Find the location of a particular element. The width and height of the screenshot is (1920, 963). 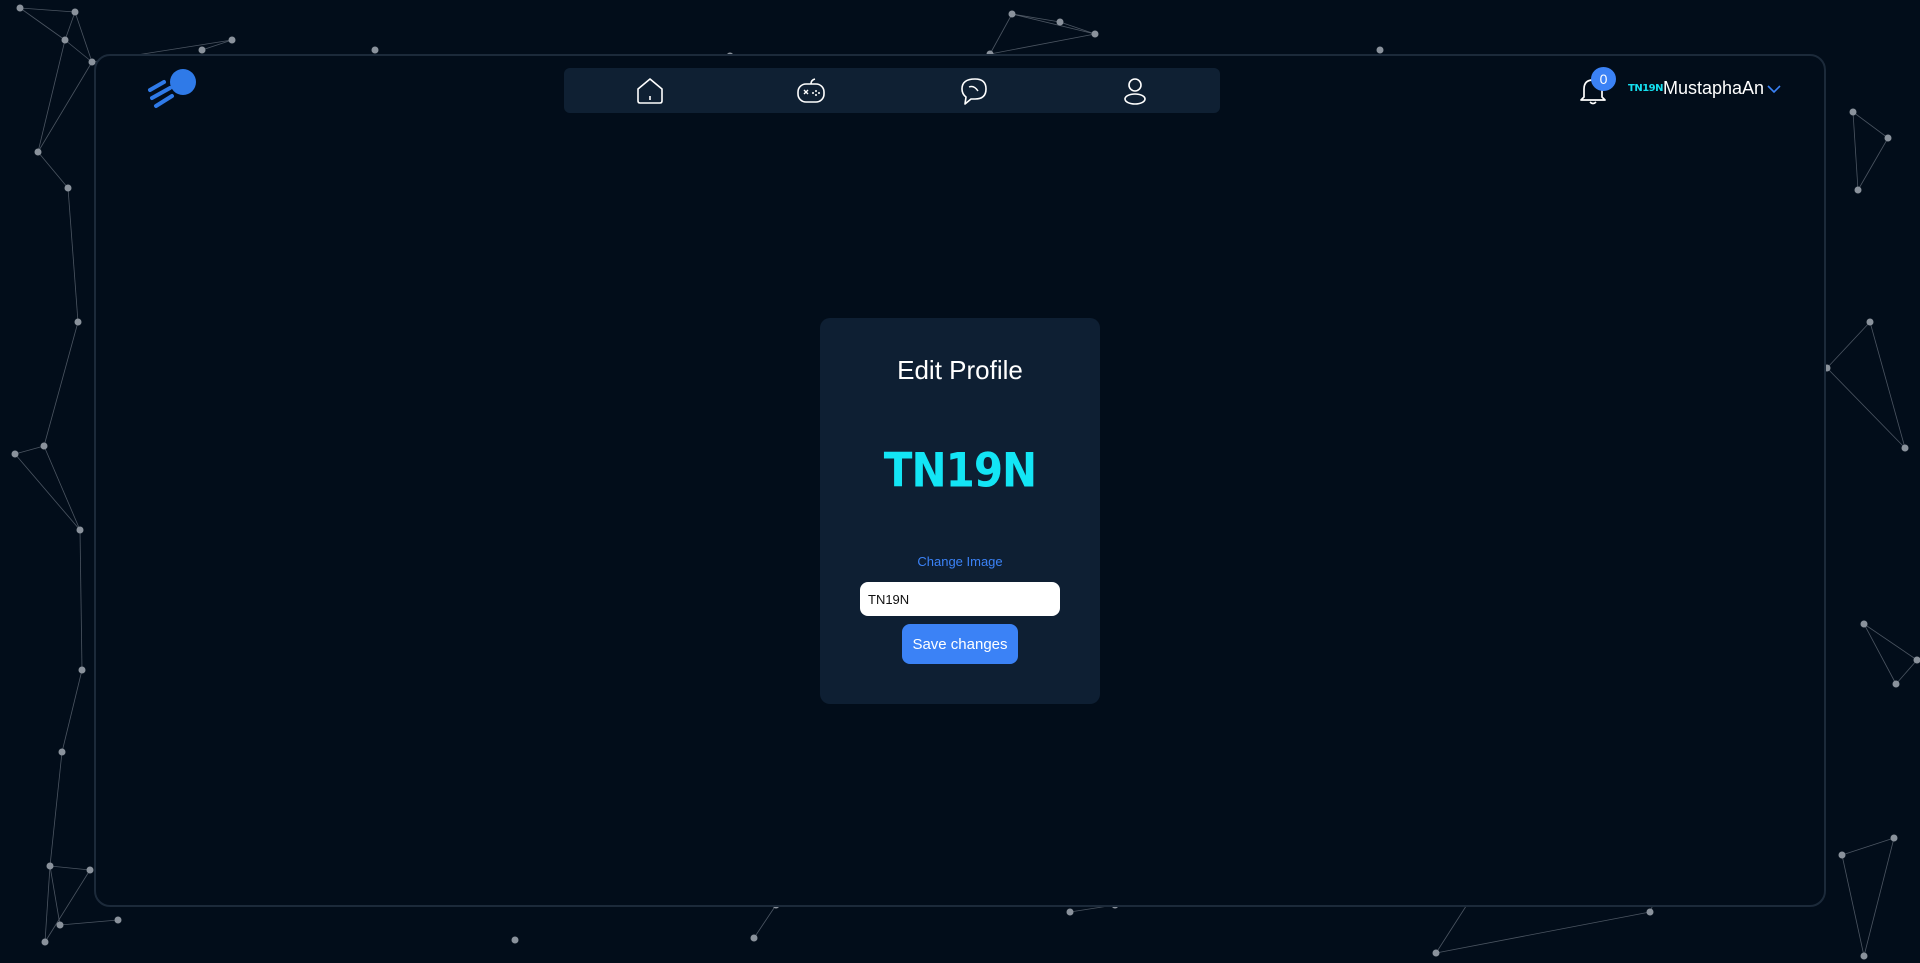

save-changes-button: Save changes is located at coordinates (960, 644).